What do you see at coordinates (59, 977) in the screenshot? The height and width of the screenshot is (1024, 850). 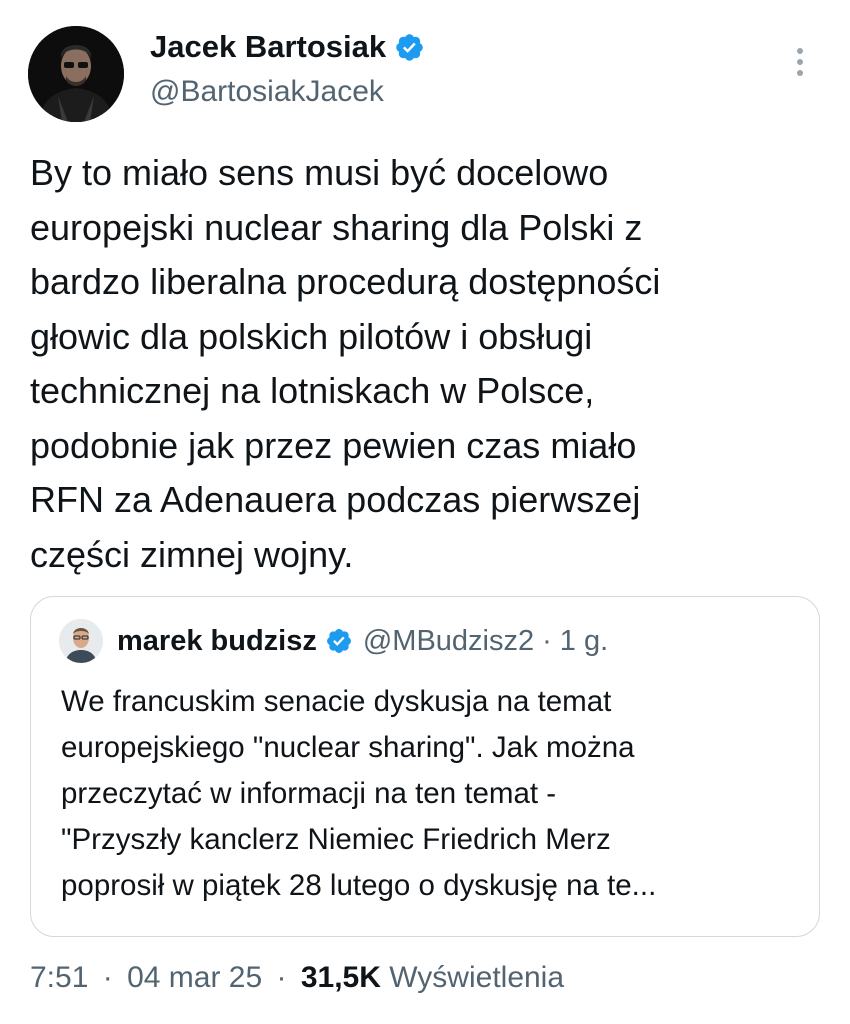 I see `tweet-time: 7:51` at bounding box center [59, 977].